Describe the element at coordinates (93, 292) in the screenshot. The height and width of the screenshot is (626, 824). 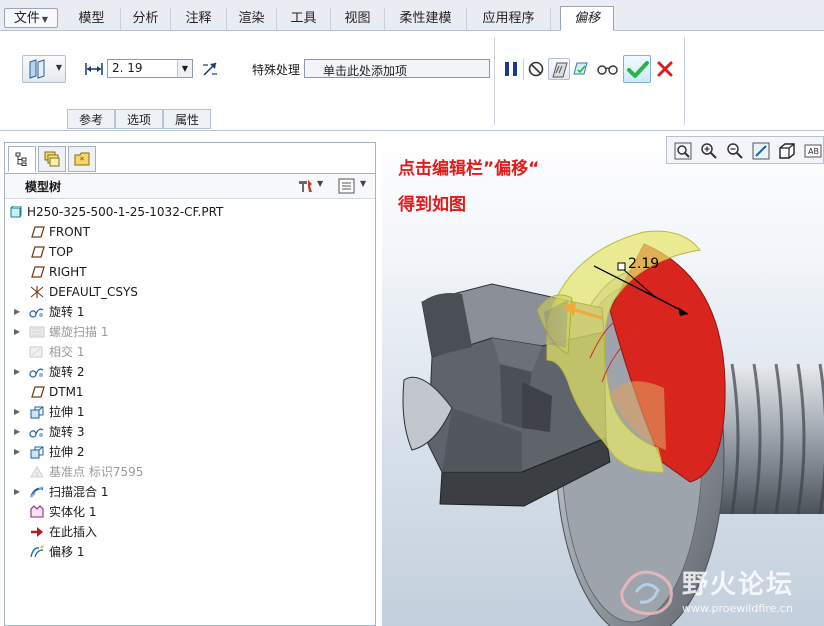
I see `tree-item-label: DEFAULT_CSYS` at that location.